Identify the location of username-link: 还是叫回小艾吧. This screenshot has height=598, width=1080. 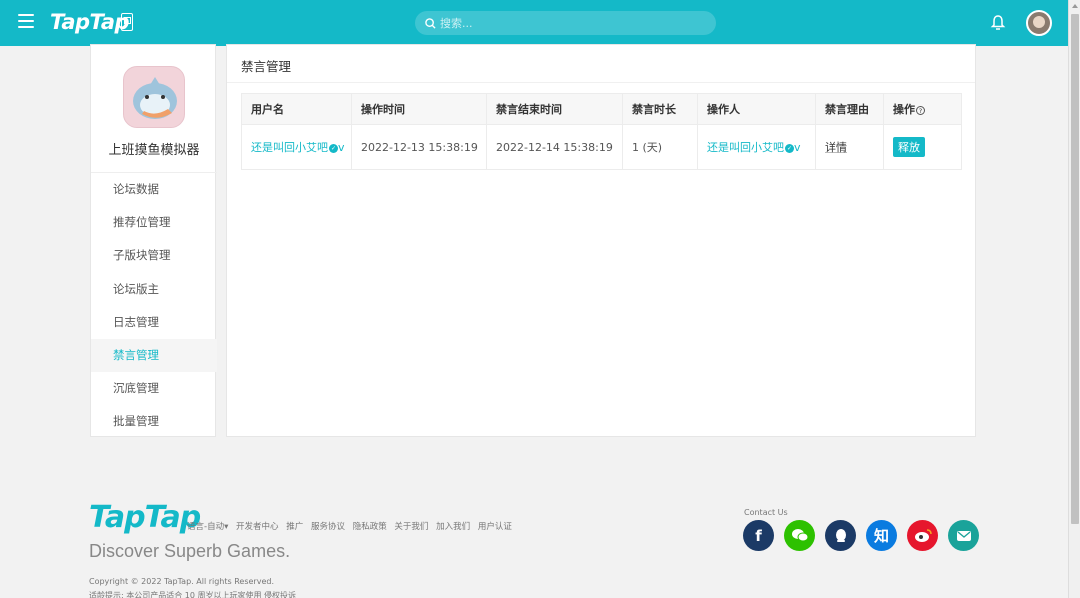
(289, 147).